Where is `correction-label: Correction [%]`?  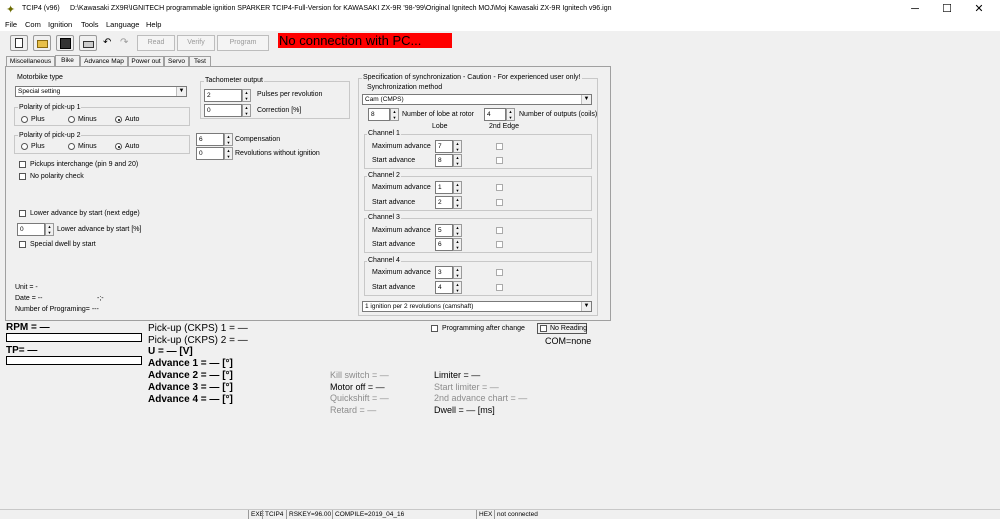
correction-label: Correction [%] is located at coordinates (279, 110).